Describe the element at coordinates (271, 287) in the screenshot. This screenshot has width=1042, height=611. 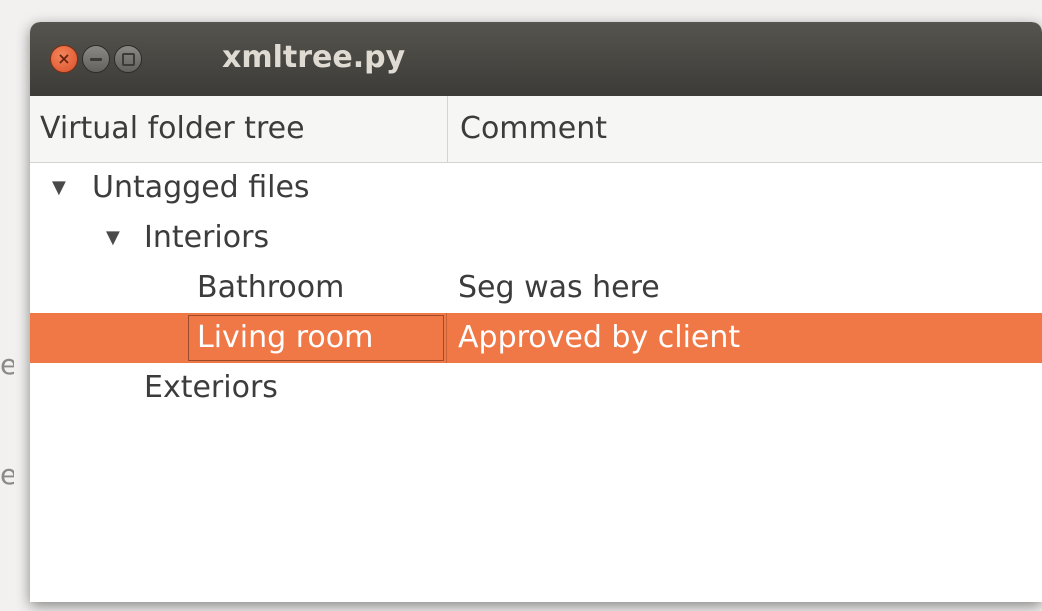
I see `tree-row-label: Bathroom` at that location.